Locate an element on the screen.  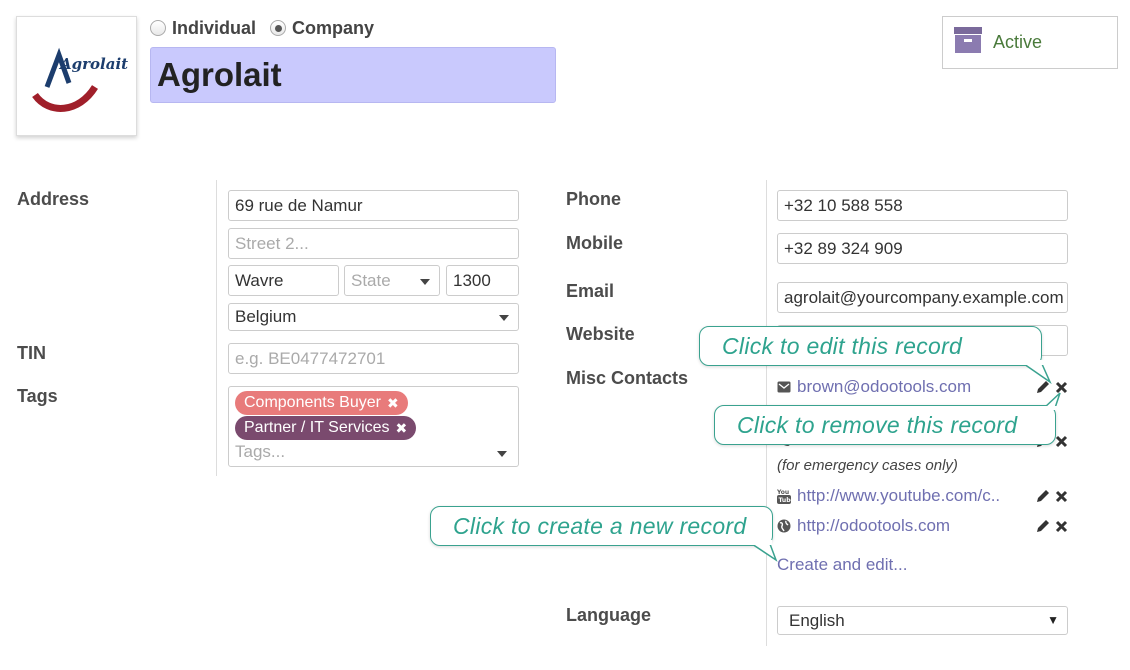
zip-input: 1300 is located at coordinates (482, 280).